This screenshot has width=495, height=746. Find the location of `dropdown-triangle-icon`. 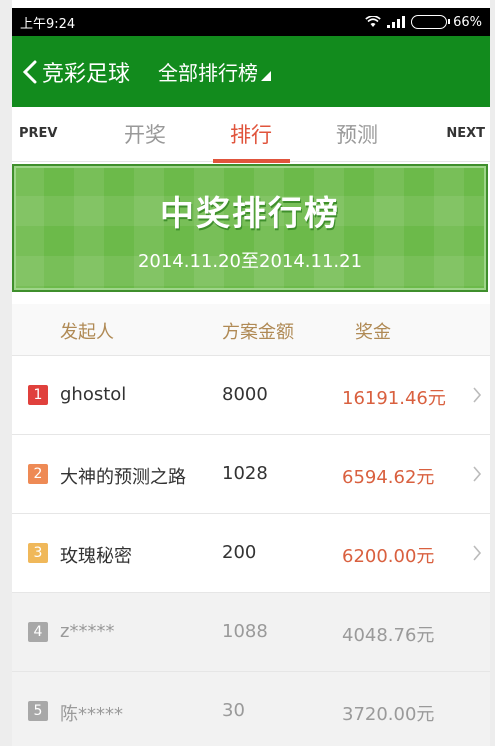

dropdown-triangle-icon is located at coordinates (266, 75).